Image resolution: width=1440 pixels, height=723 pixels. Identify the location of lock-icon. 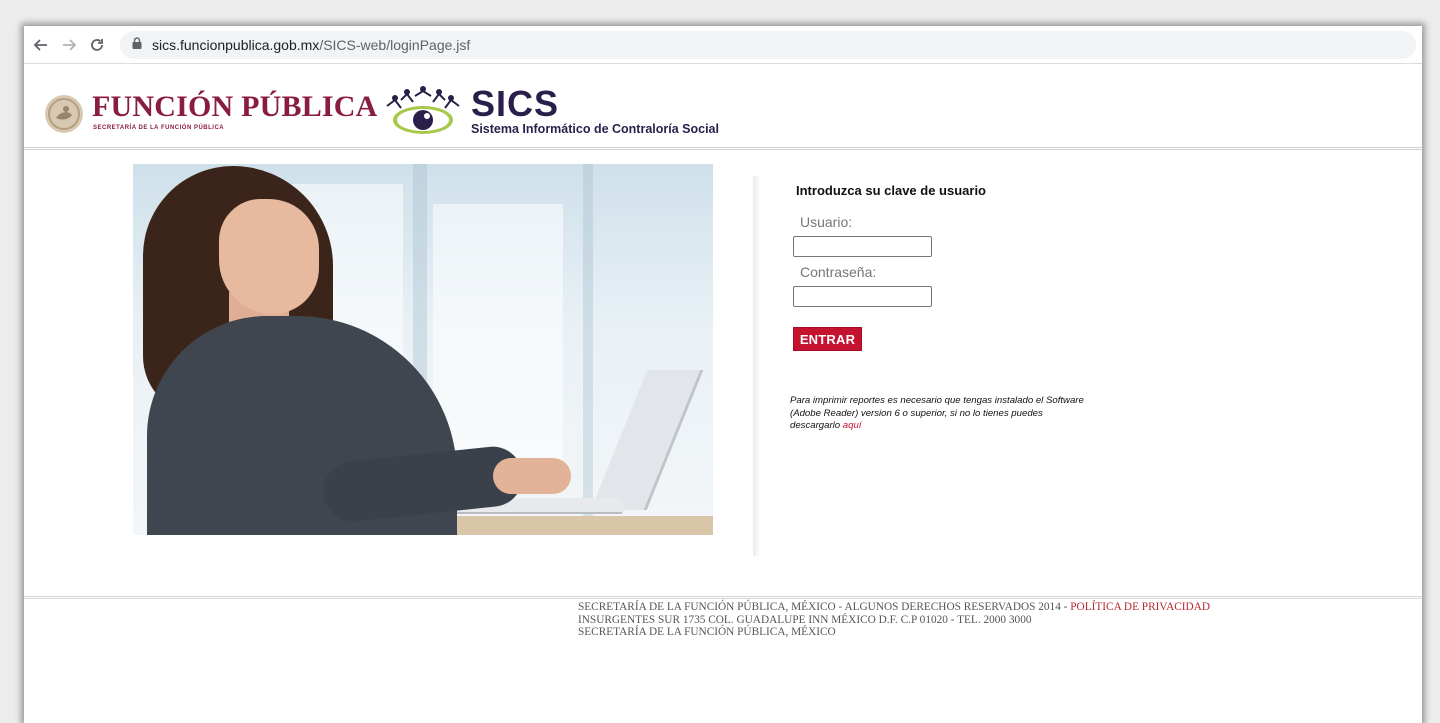
(137, 45).